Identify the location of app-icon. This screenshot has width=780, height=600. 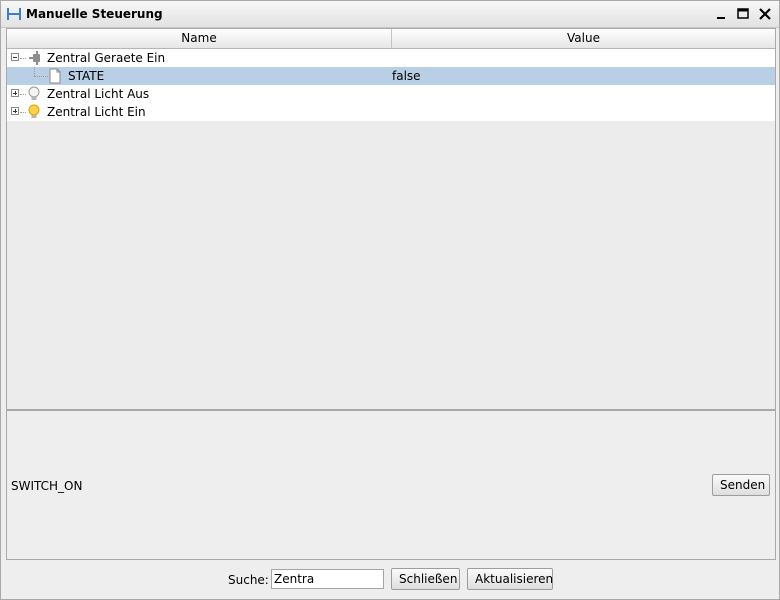
(14, 14).